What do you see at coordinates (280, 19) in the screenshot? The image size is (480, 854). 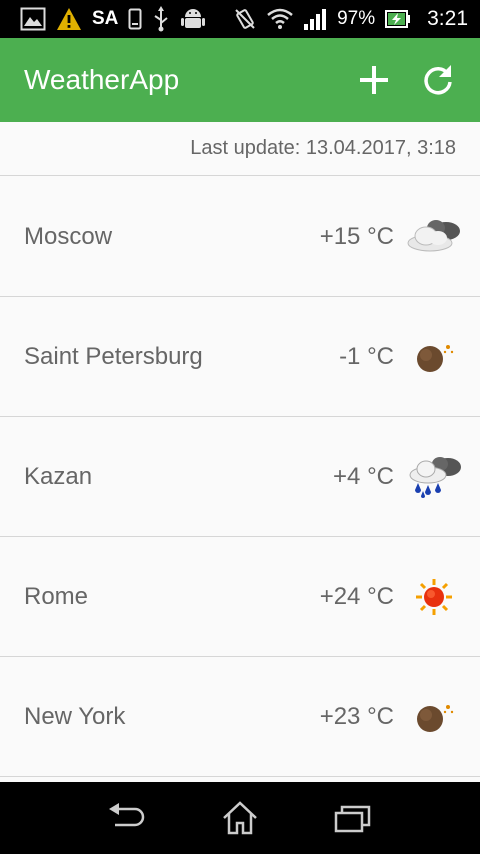 I see `wifi-icon` at bounding box center [280, 19].